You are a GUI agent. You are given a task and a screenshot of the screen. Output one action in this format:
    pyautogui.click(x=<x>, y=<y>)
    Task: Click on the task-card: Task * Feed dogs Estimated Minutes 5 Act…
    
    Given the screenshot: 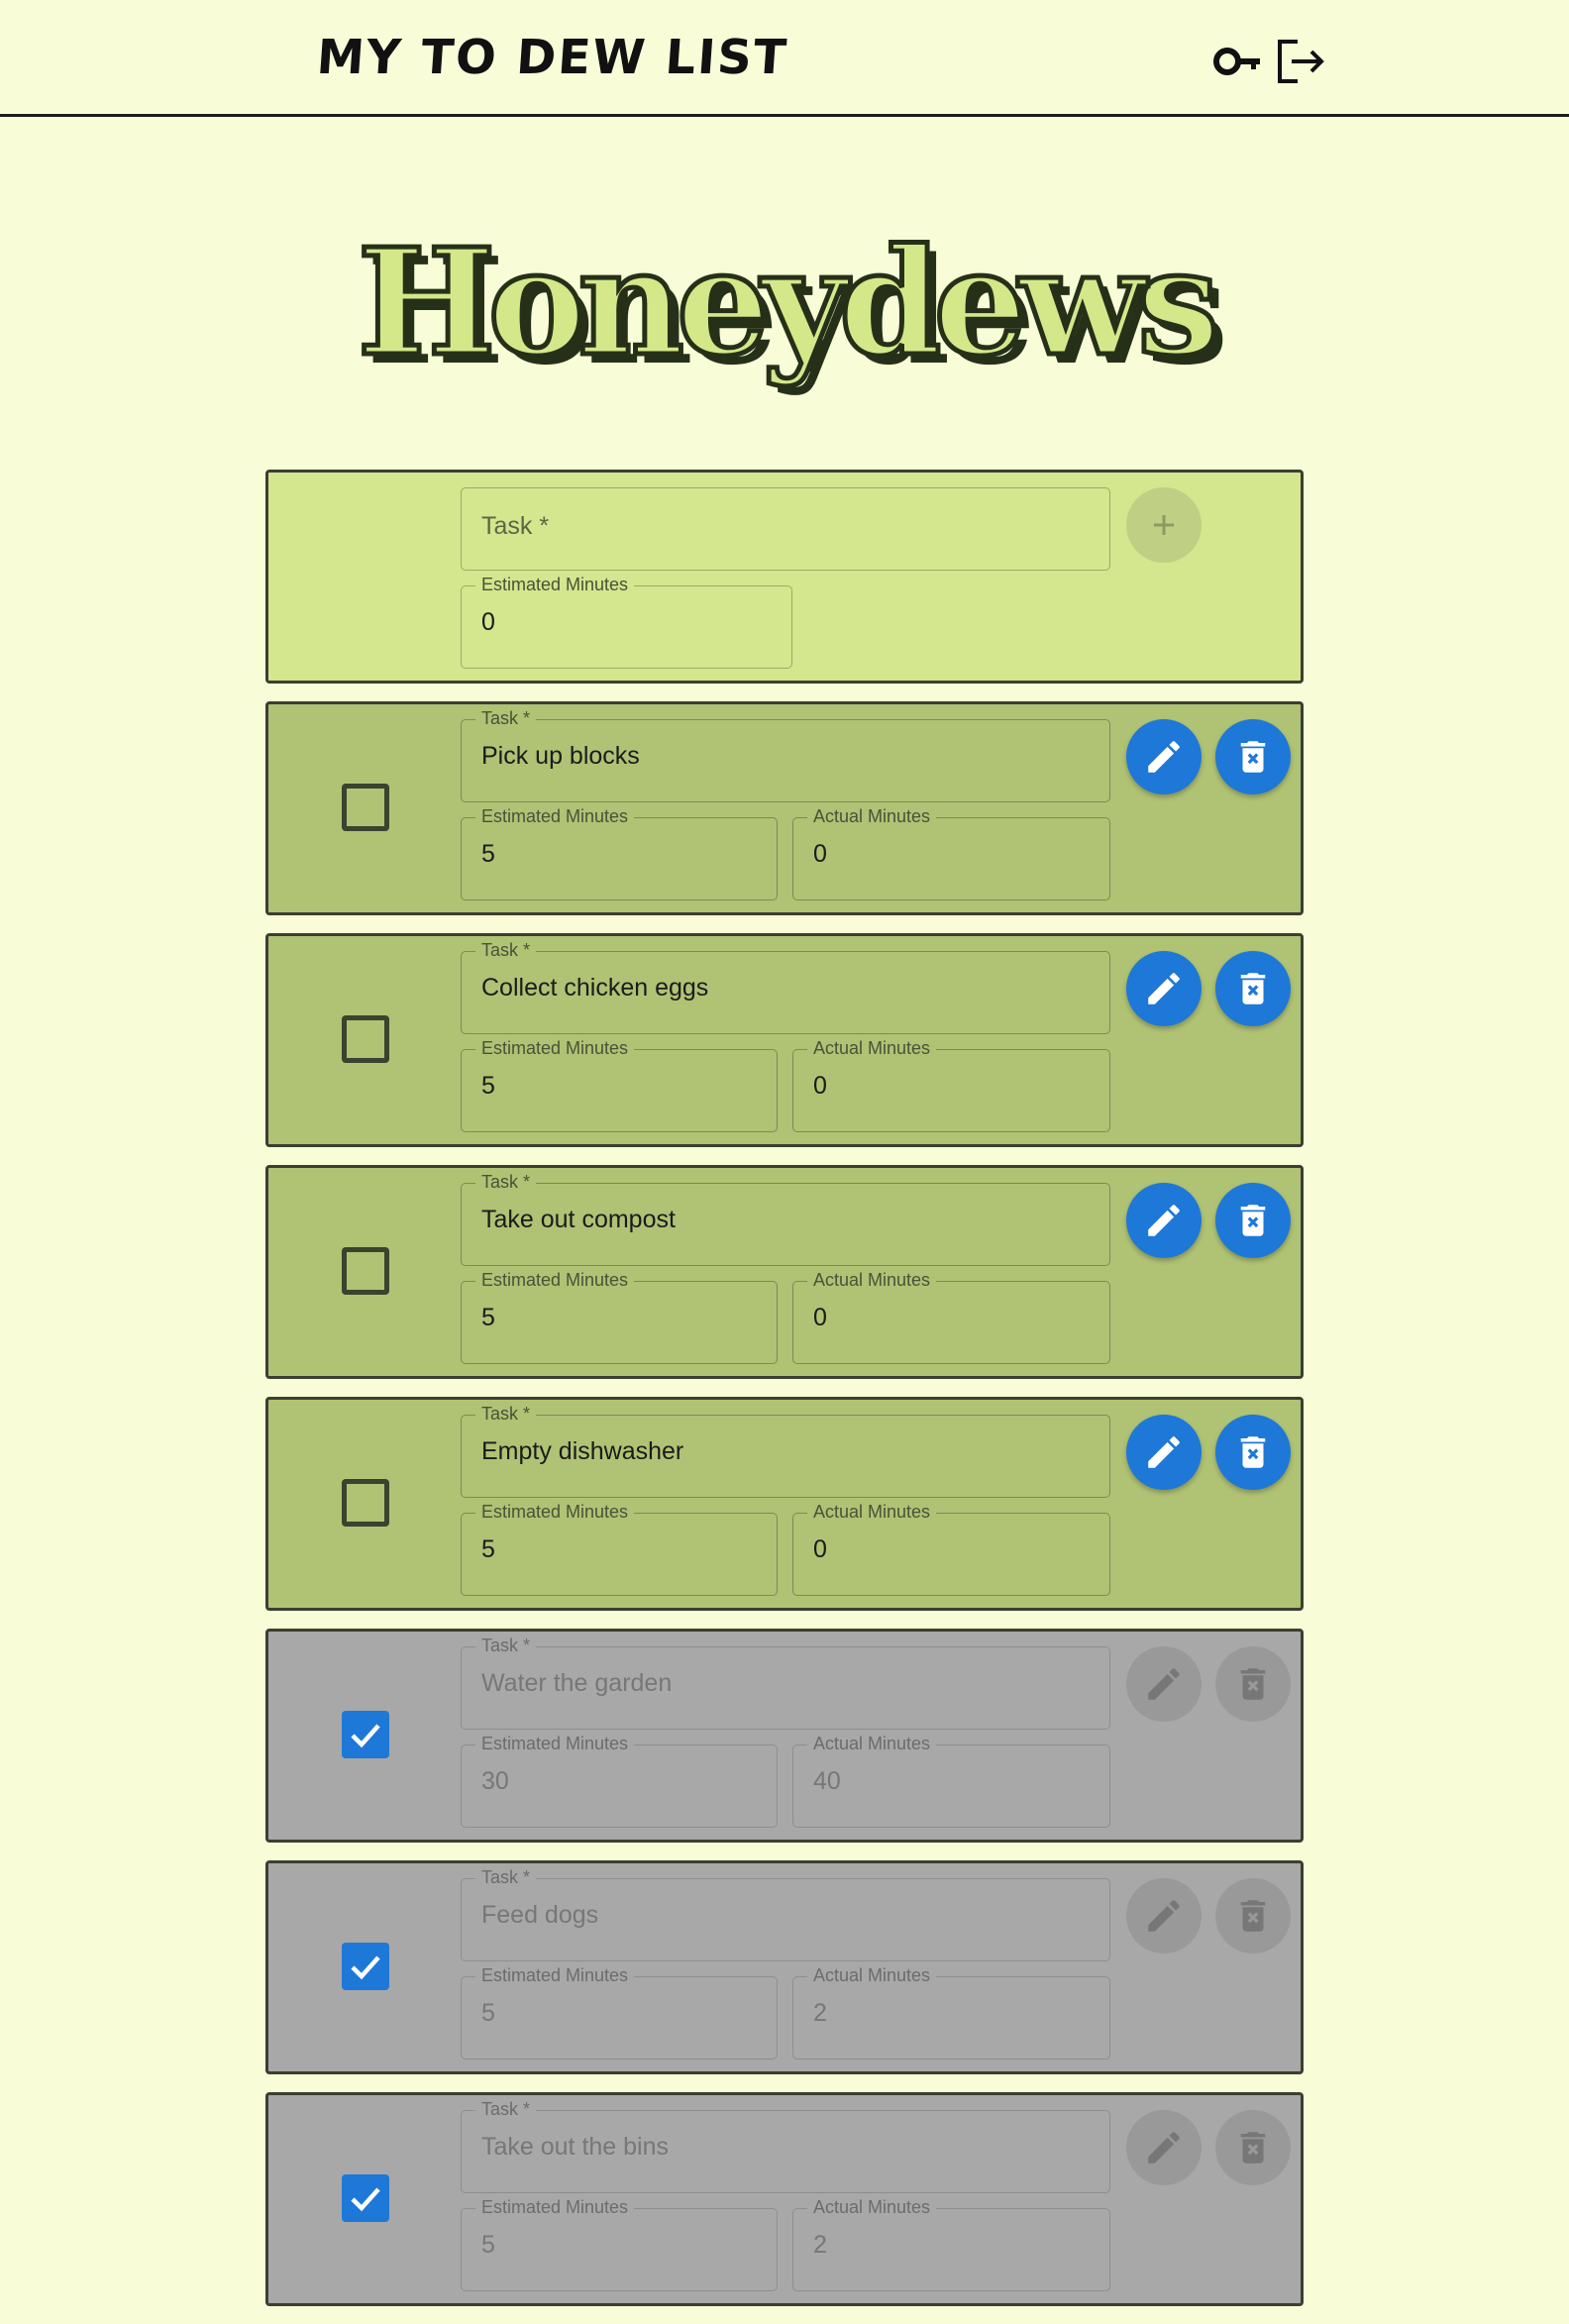 What is the action you would take?
    pyautogui.click(x=784, y=1967)
    